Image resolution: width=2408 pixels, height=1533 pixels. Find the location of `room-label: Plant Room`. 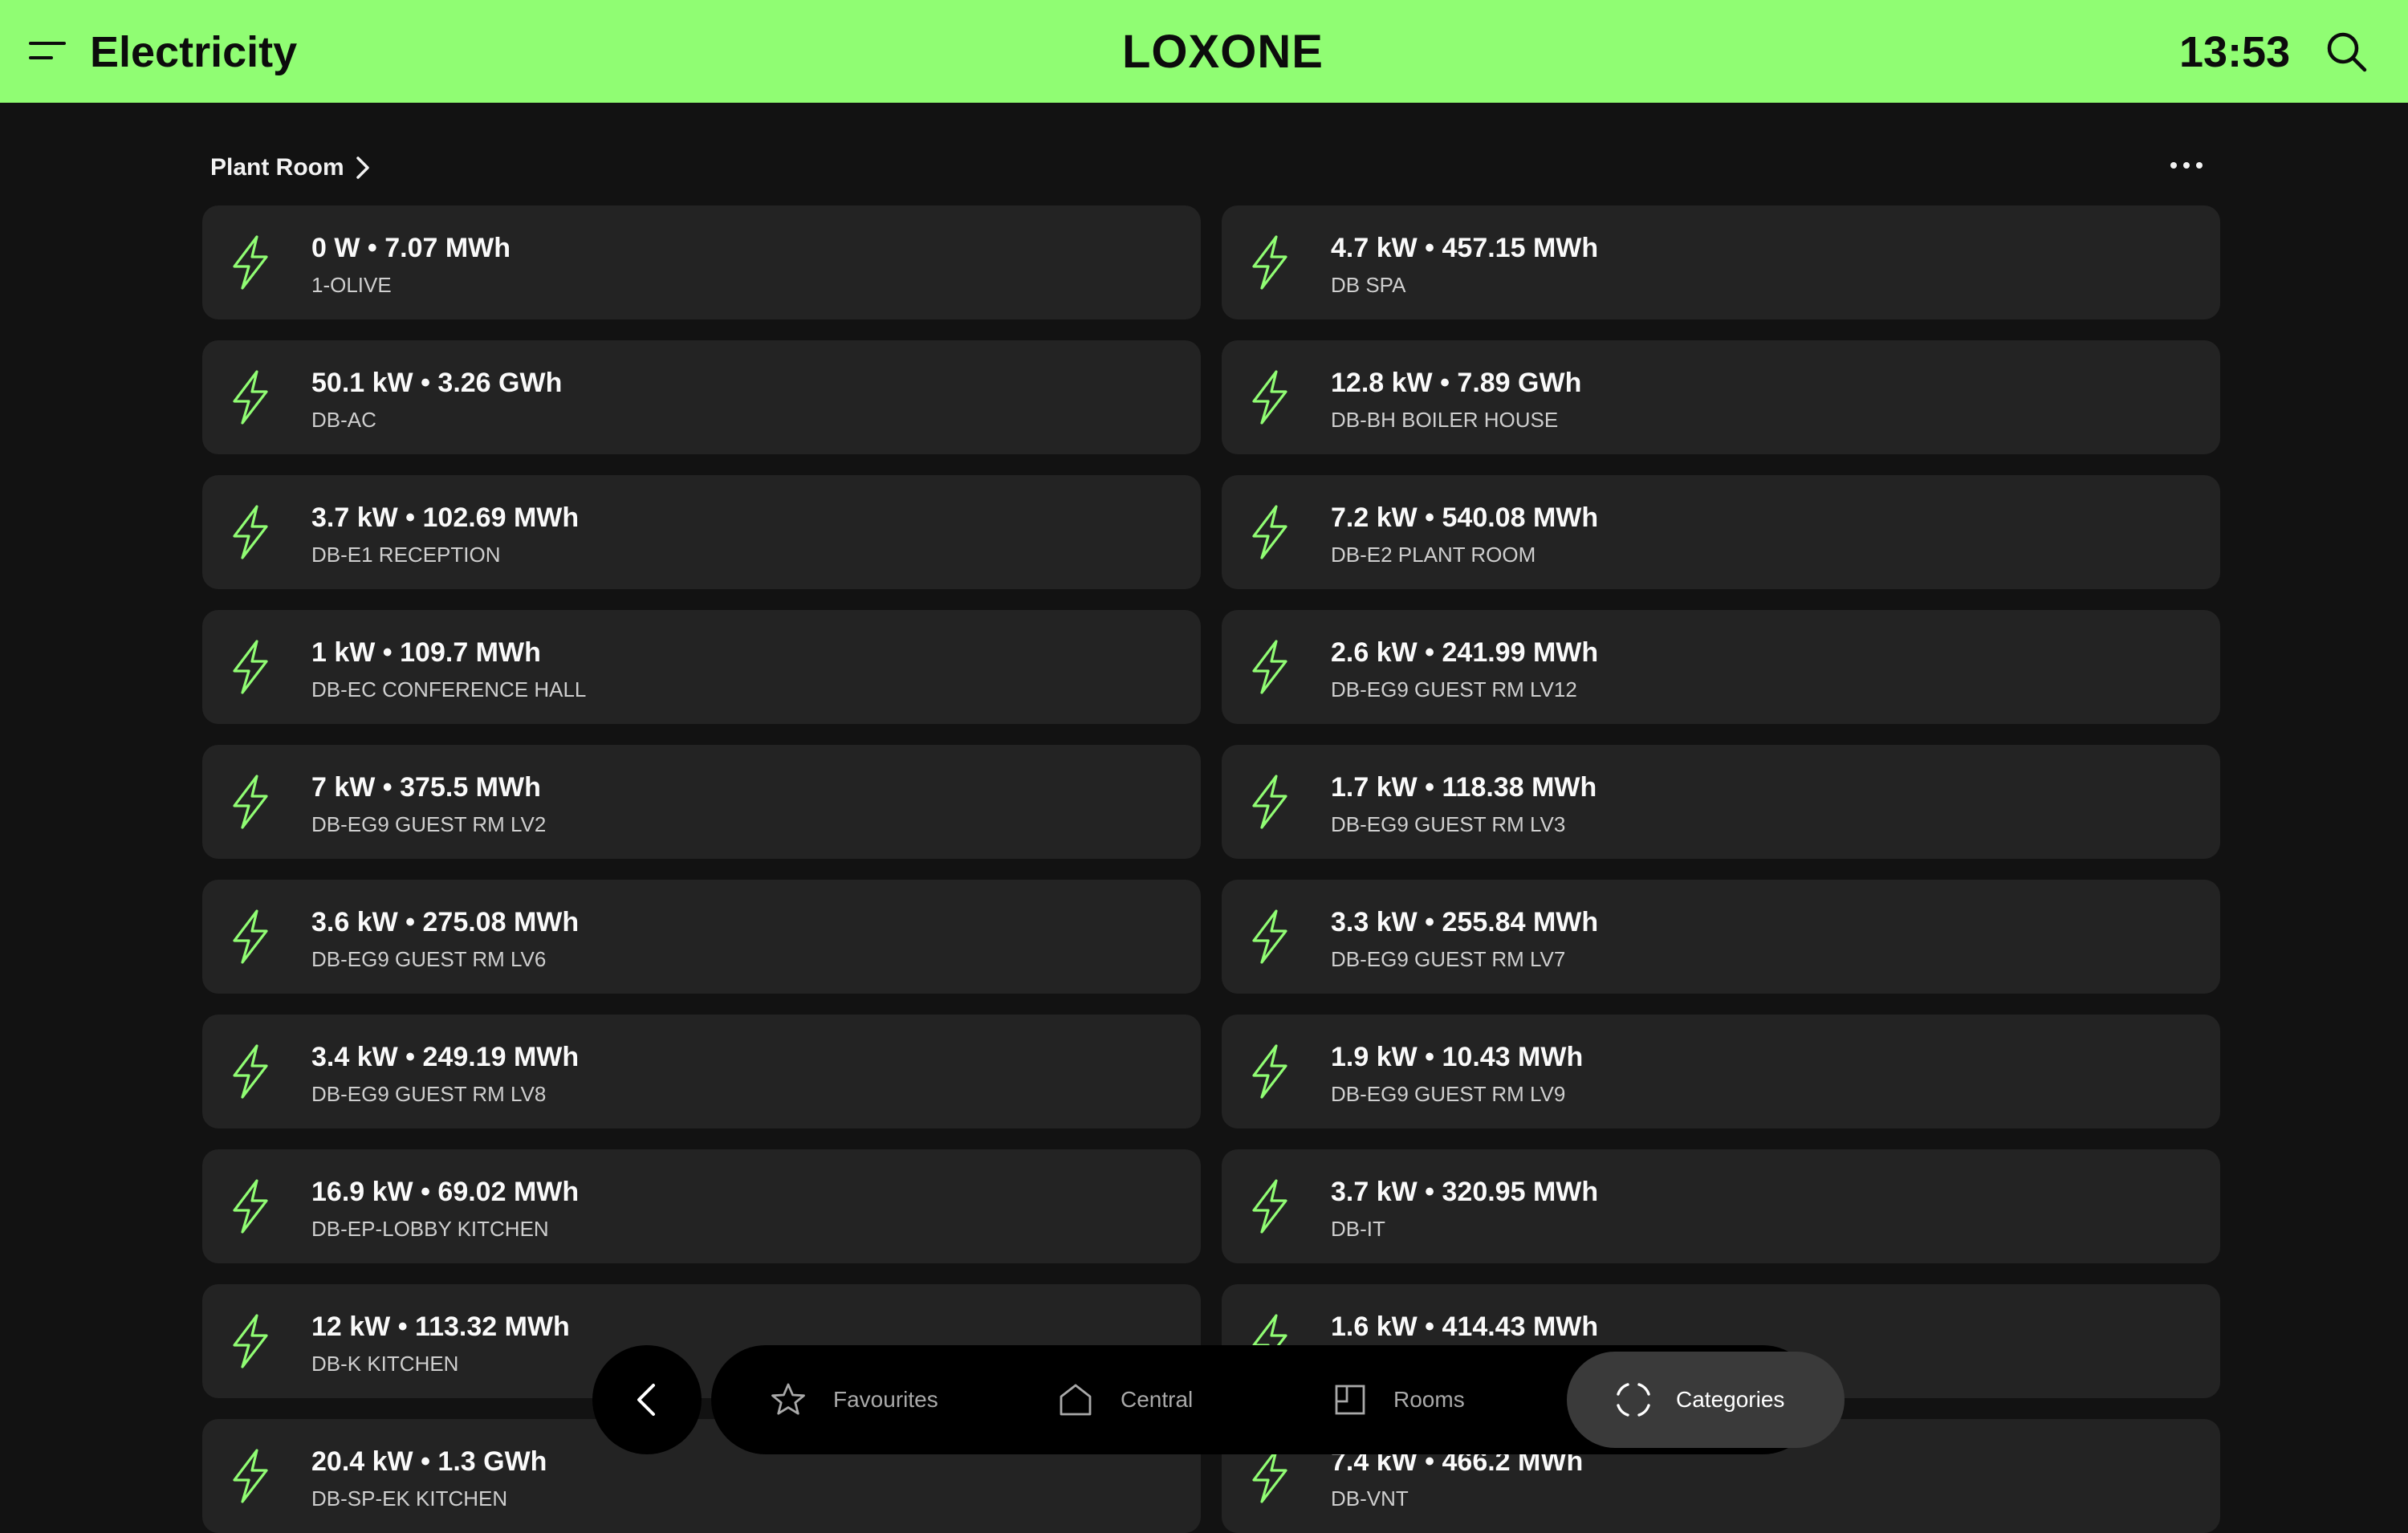

room-label: Plant Room is located at coordinates (277, 168).